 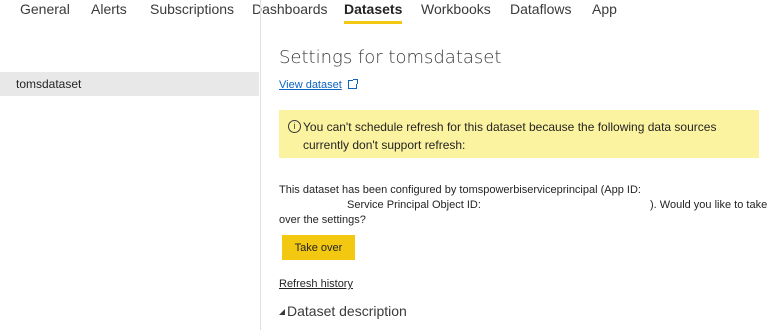 What do you see at coordinates (322, 220) in the screenshot?
I see `takeover-message-line3: over the settings?` at bounding box center [322, 220].